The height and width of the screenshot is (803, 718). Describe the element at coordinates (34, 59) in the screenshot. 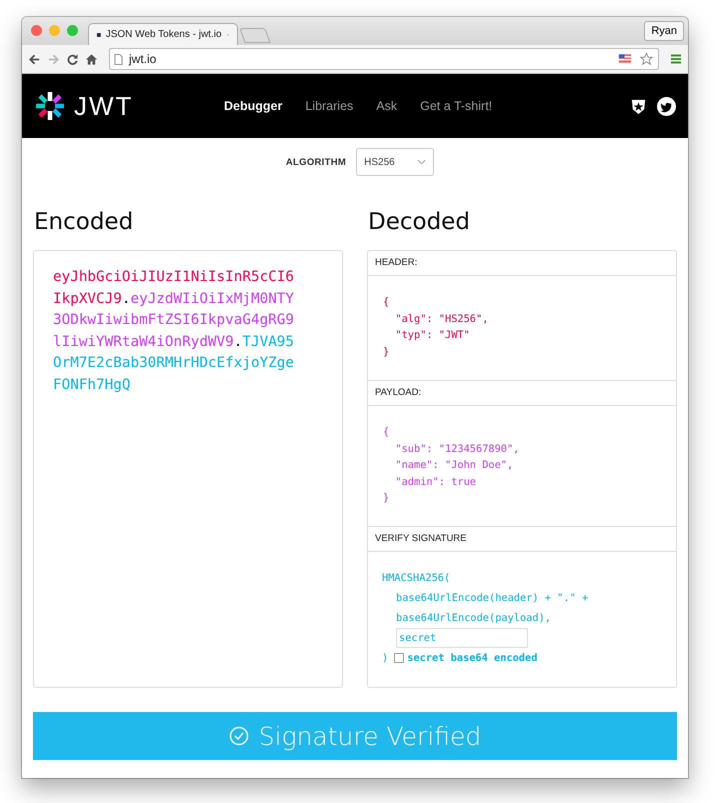

I see `back-icon` at that location.